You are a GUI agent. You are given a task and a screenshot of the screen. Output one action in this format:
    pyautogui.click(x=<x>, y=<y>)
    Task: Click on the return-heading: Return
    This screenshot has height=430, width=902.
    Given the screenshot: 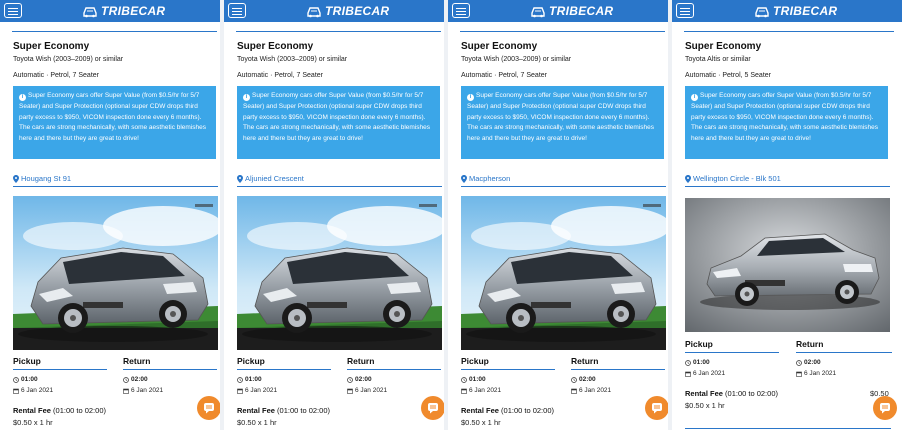 What is the action you would take?
    pyautogui.click(x=585, y=361)
    